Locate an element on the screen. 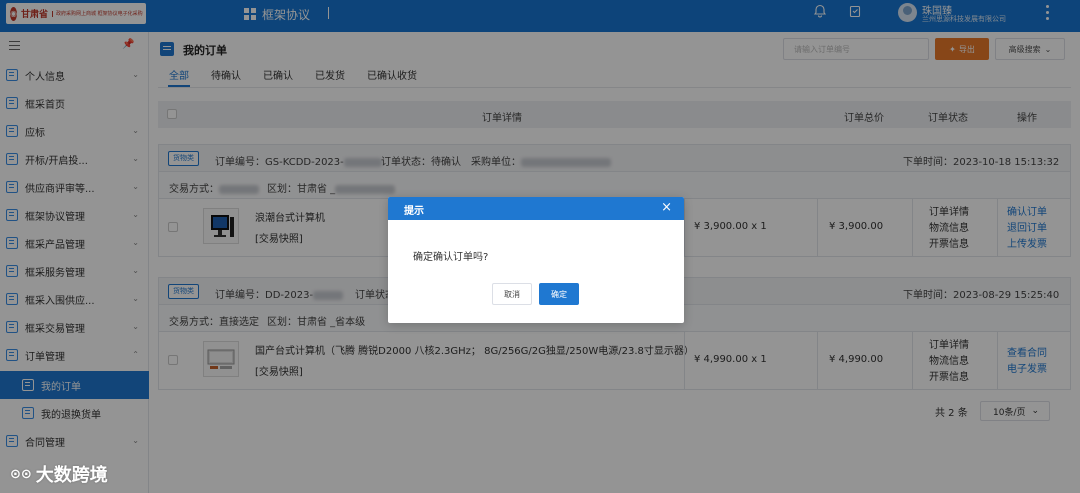  cancel-button: 取消 is located at coordinates (512, 294).